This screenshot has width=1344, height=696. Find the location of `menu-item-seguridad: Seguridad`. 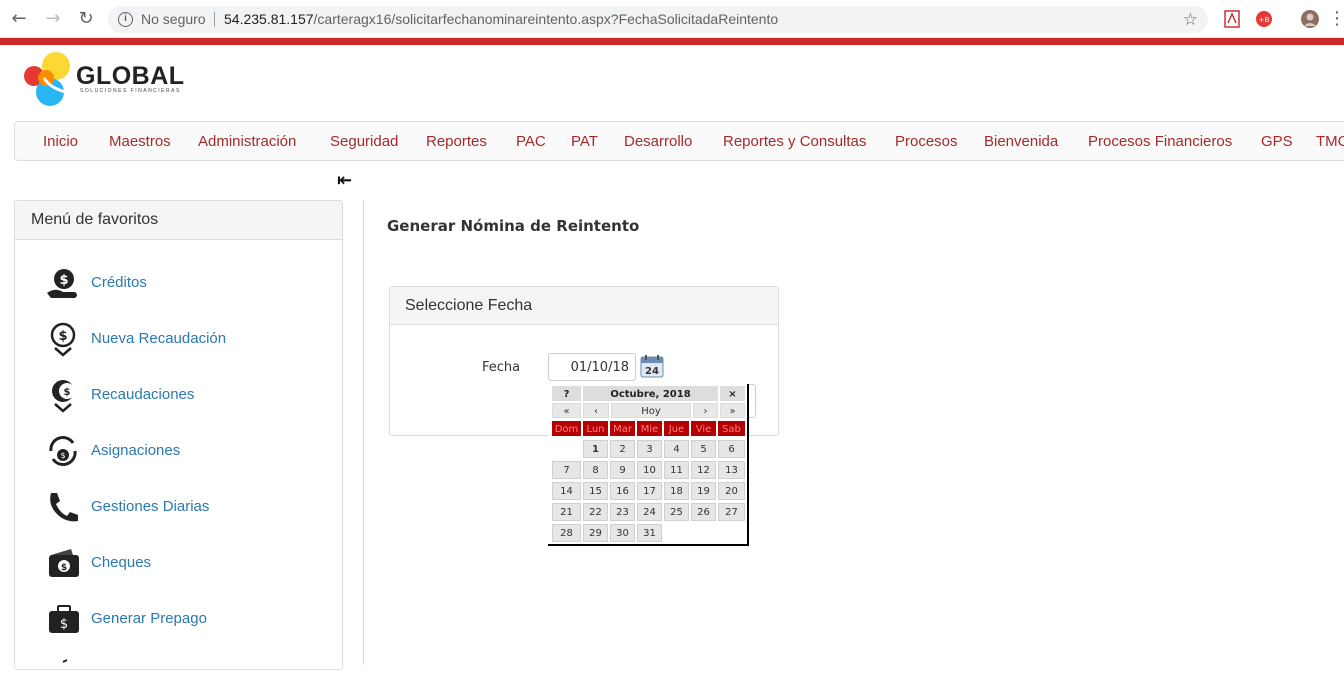

menu-item-seguridad: Seguridad is located at coordinates (364, 141).